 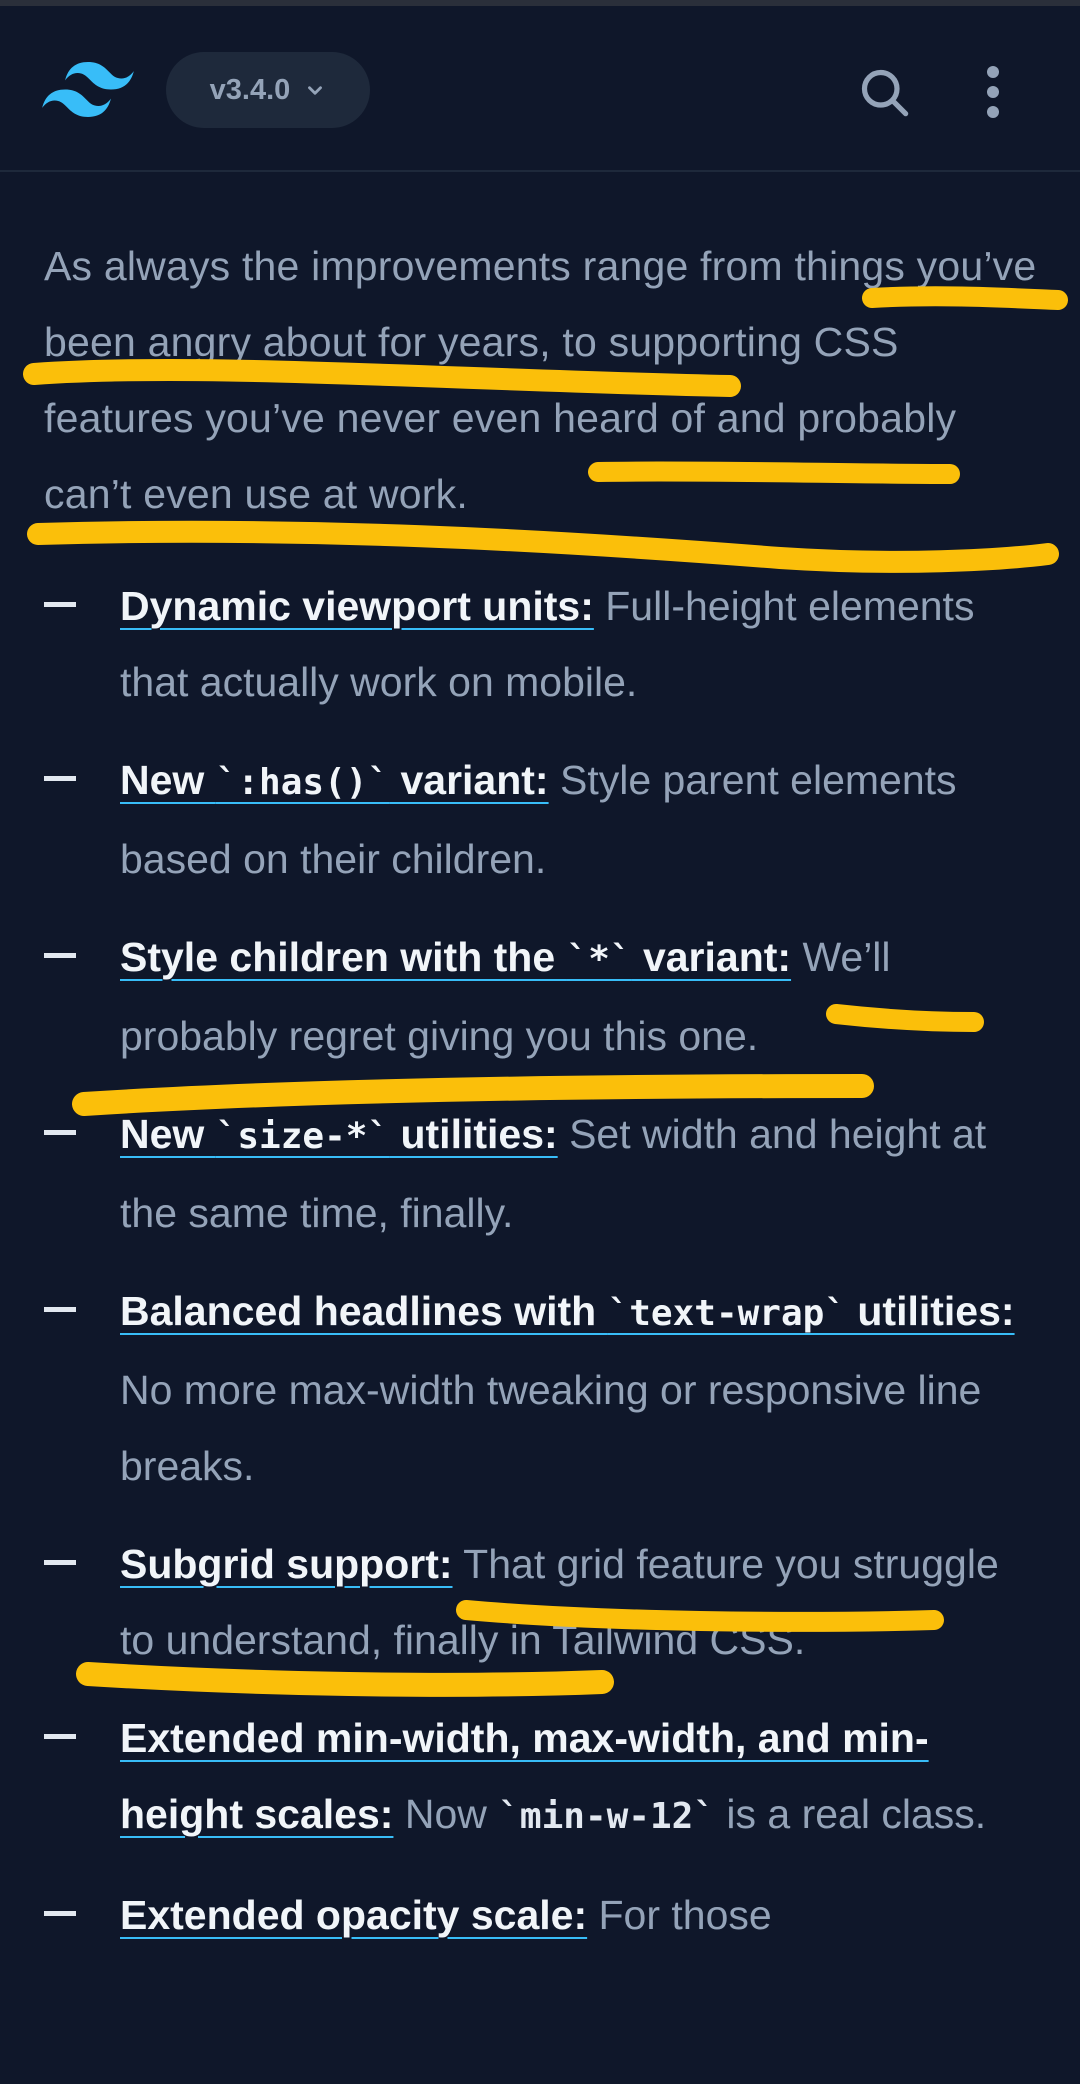 I want to click on feature-description: Now `min-w-12` is a real class., so click(x=689, y=1814).